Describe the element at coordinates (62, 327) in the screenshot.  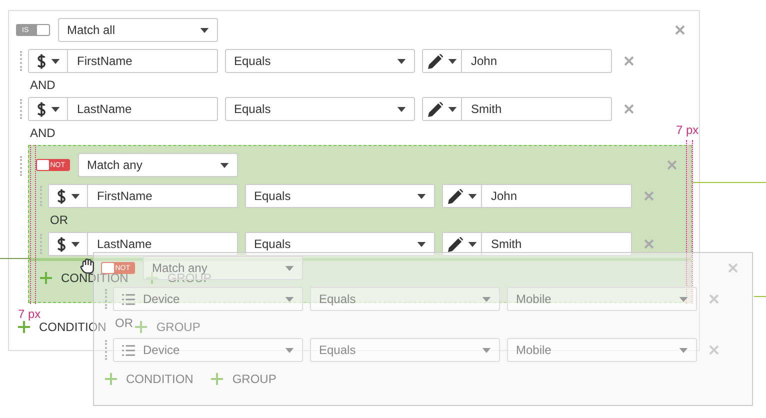
I see `add-button: CONDITION` at that location.